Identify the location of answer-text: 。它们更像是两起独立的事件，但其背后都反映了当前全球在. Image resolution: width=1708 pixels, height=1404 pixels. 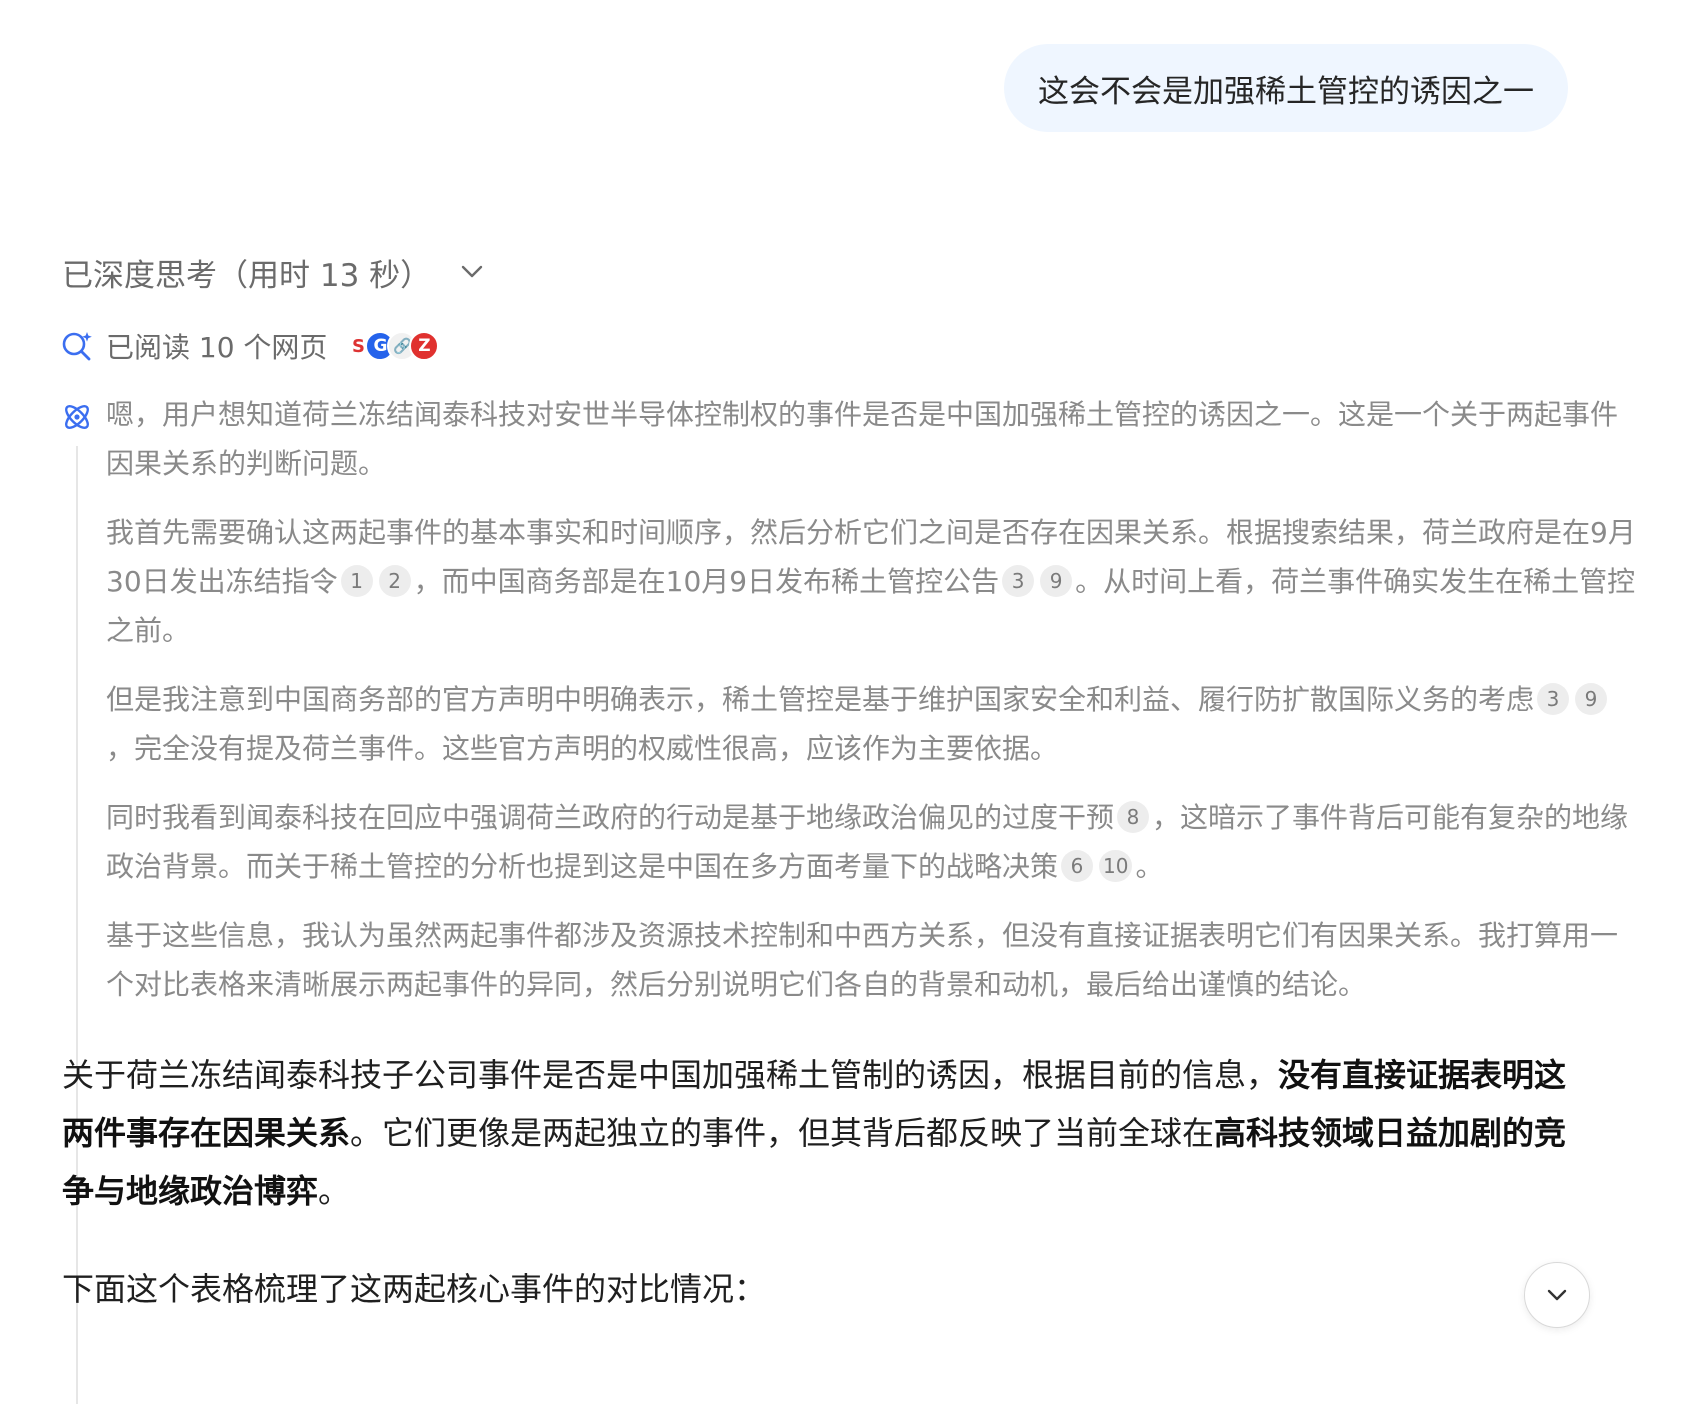
(782, 1133).